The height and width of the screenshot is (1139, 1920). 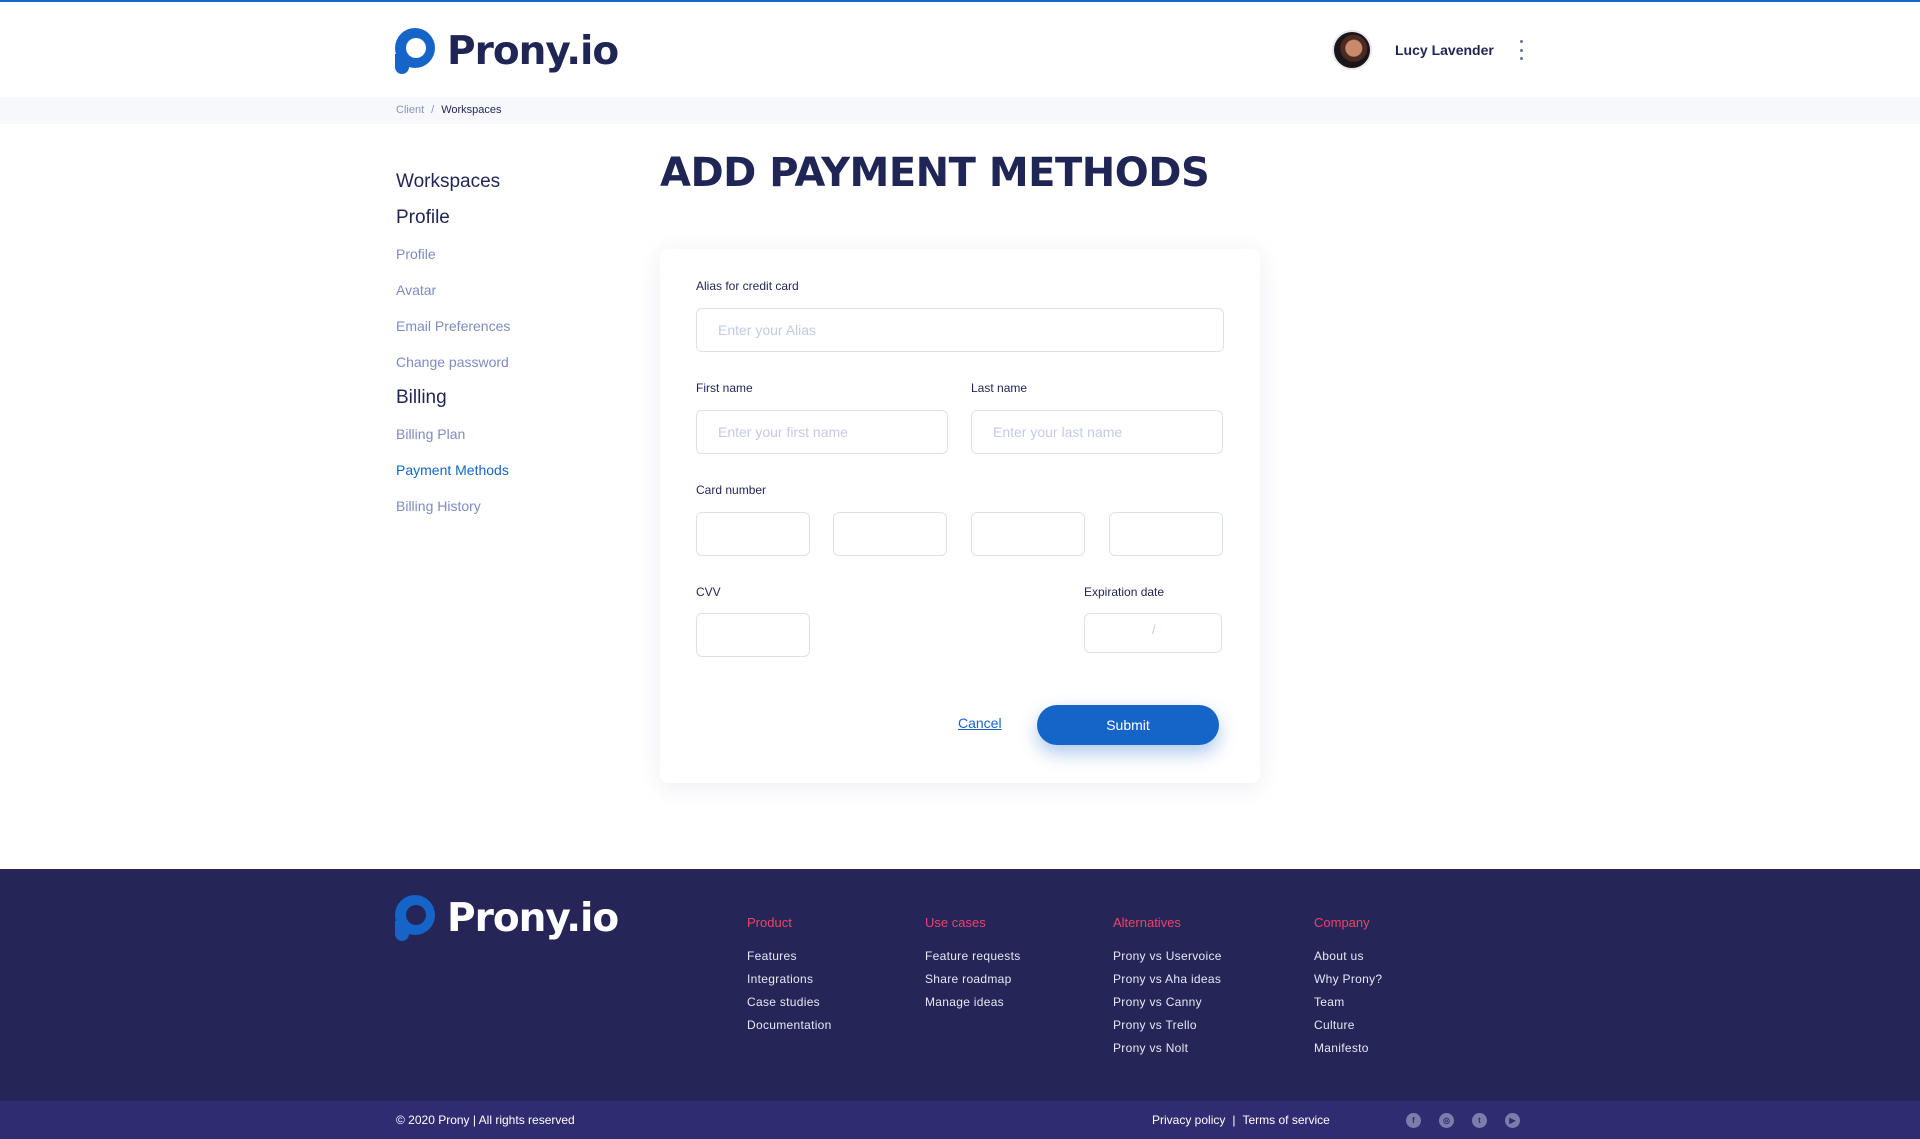 I want to click on sidebar-item-profile: Profile, so click(x=506, y=258).